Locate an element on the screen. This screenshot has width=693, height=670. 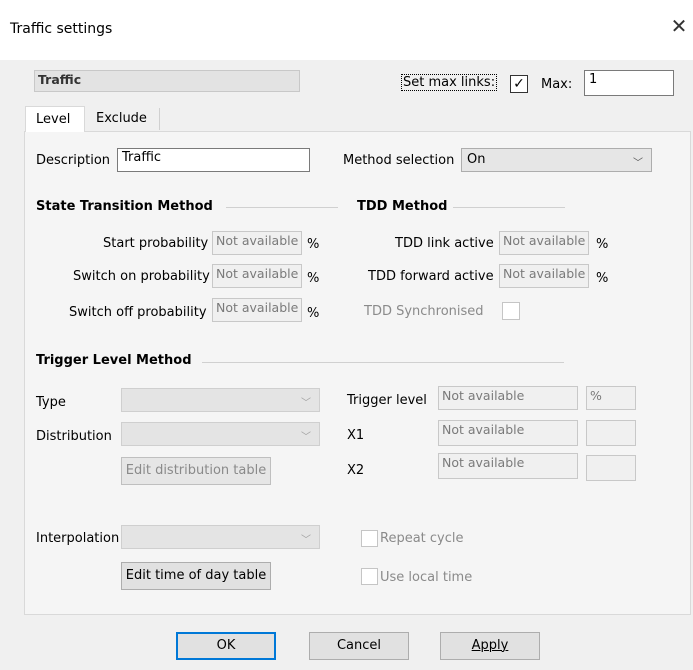
description-label: Description is located at coordinates (73, 160).